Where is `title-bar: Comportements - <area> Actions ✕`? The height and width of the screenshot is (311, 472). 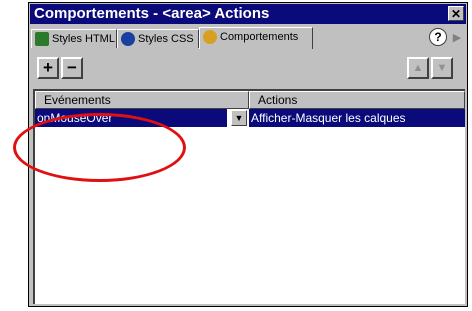 title-bar: Comportements - <area> Actions ✕ is located at coordinates (248, 14).